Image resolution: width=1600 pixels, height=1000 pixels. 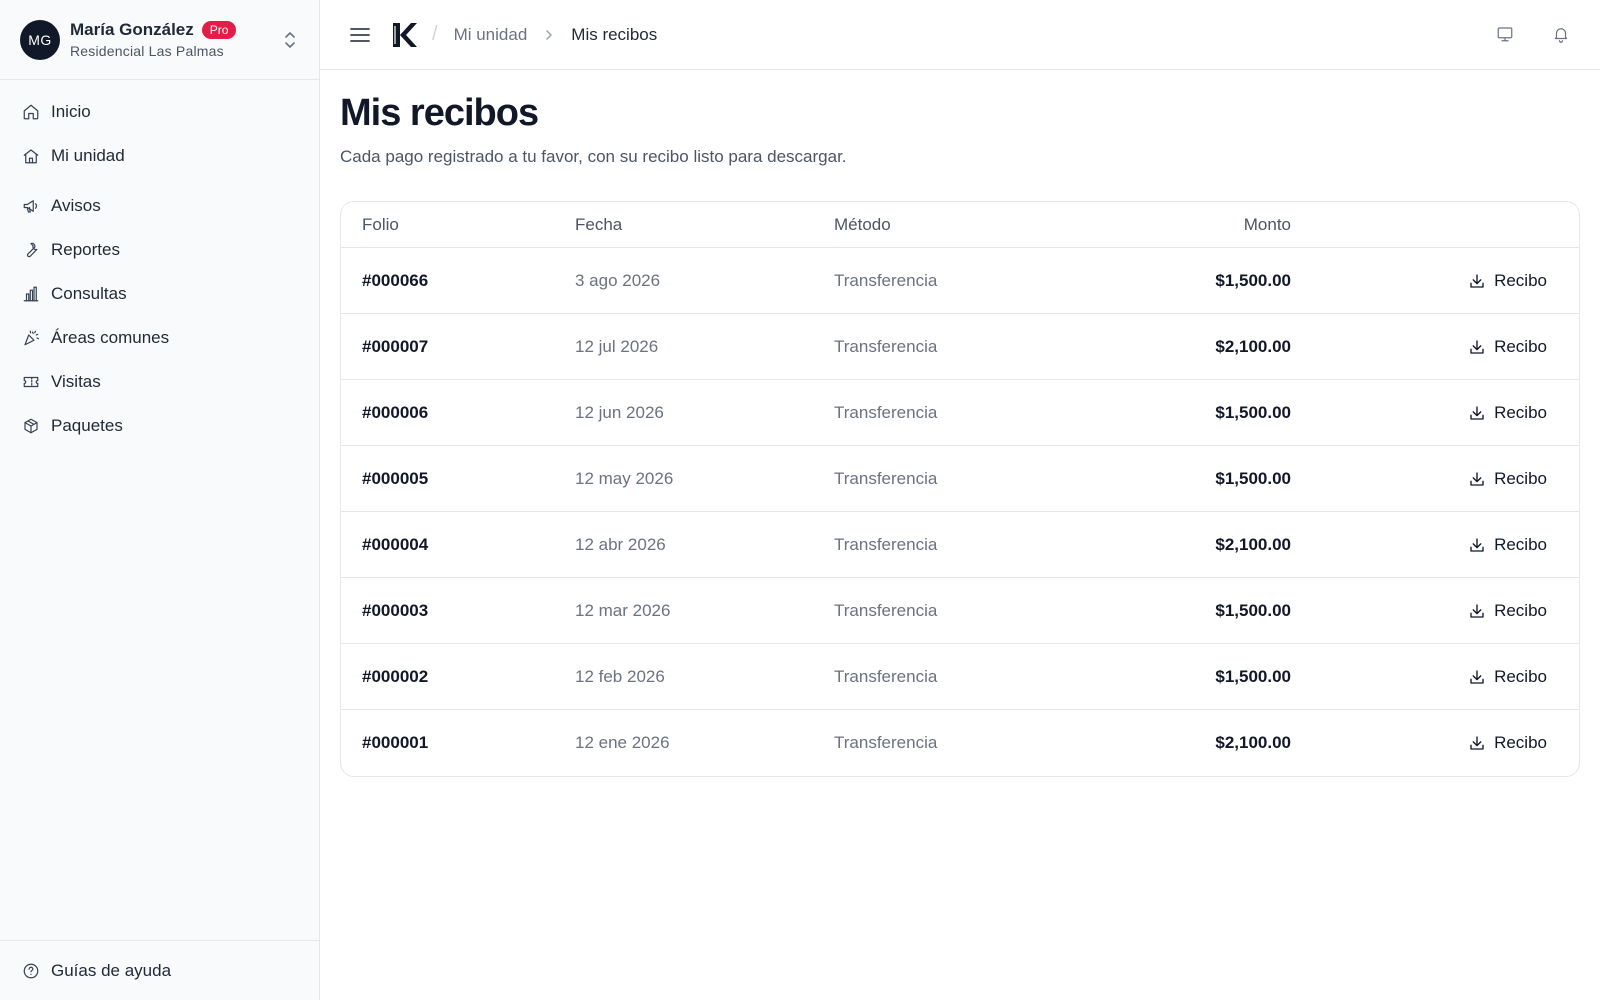 I want to click on sidebar-item-label: Paquetes, so click(x=87, y=425).